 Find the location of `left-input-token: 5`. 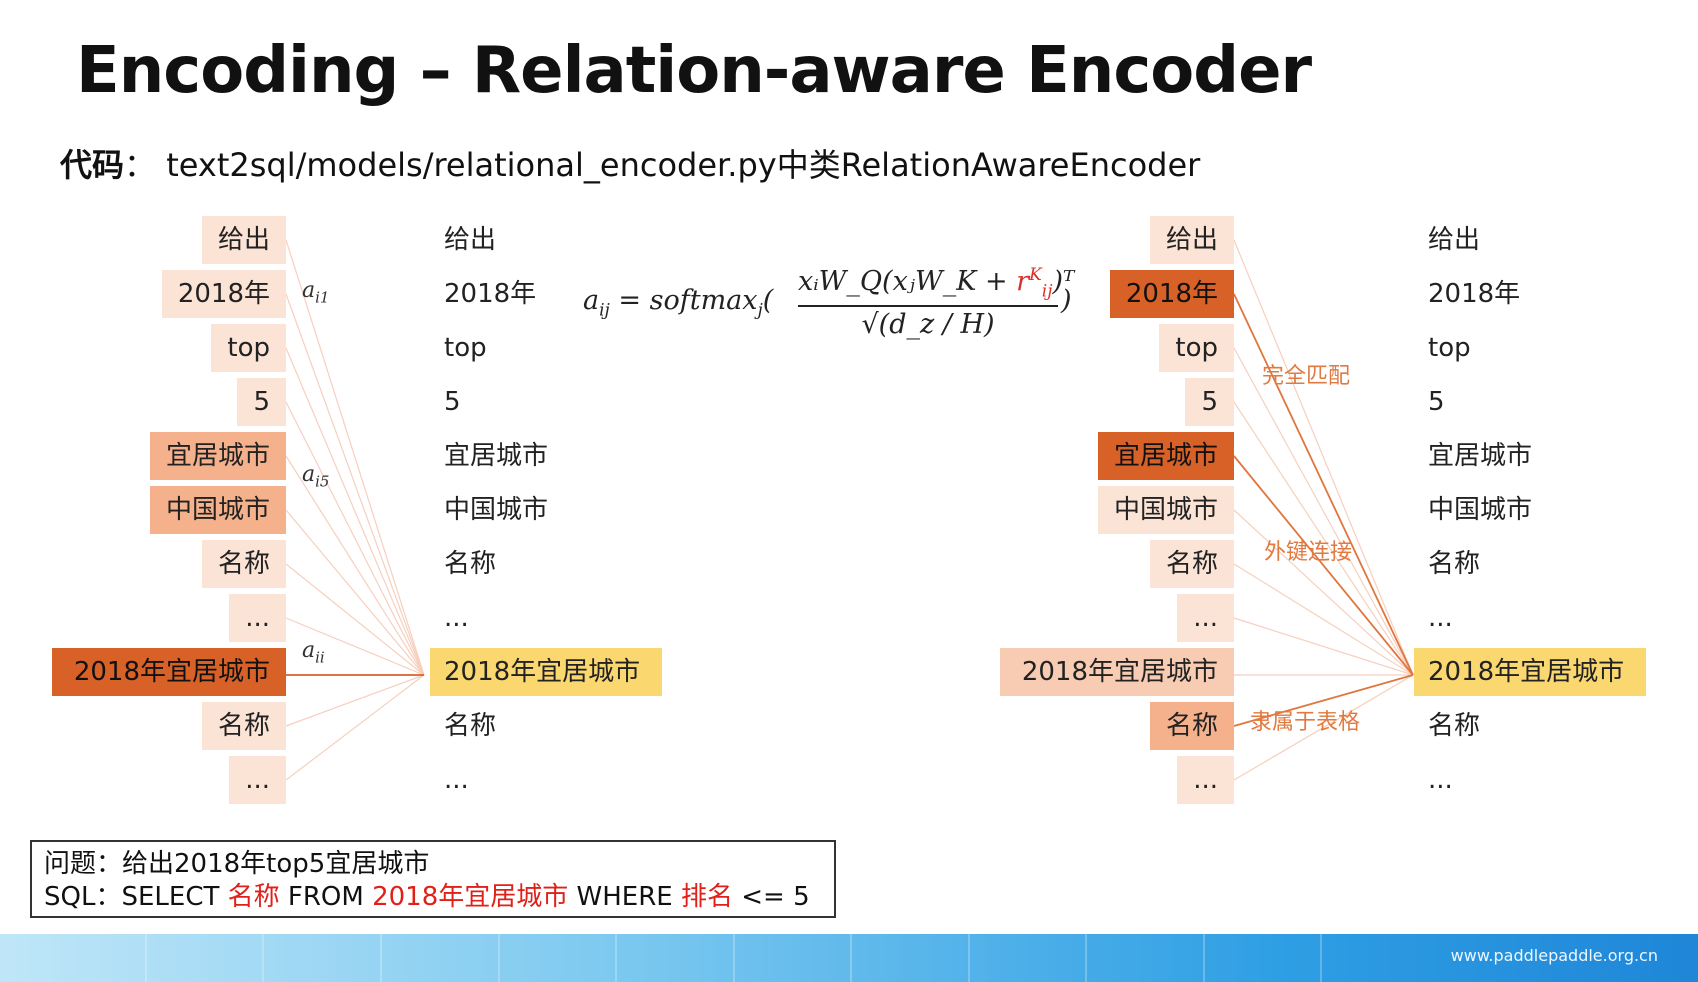

left-input-token: 5 is located at coordinates (261, 402).